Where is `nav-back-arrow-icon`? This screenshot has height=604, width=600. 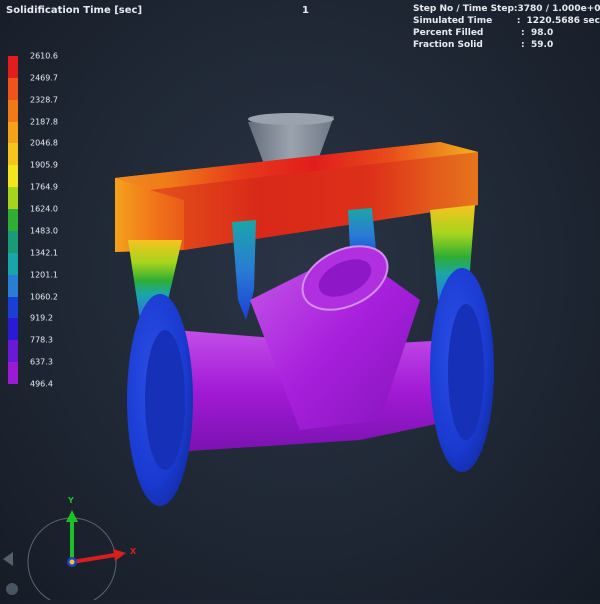 nav-back-arrow-icon is located at coordinates (8, 559).